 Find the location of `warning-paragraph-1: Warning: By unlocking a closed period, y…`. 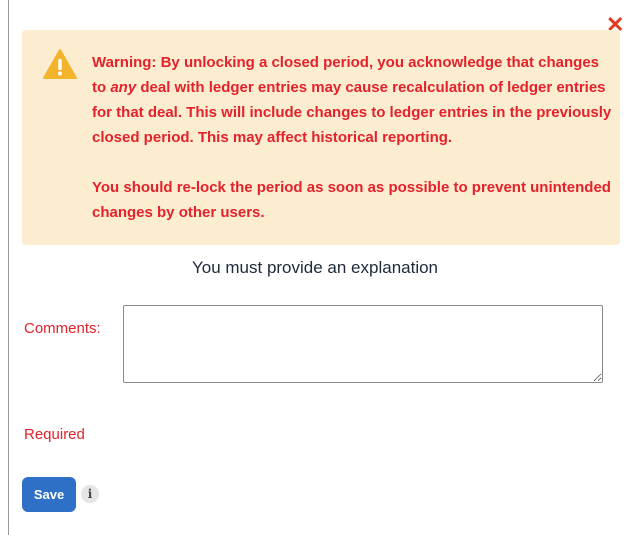

warning-paragraph-1: Warning: By unlocking a closed period, y… is located at coordinates (352, 100).